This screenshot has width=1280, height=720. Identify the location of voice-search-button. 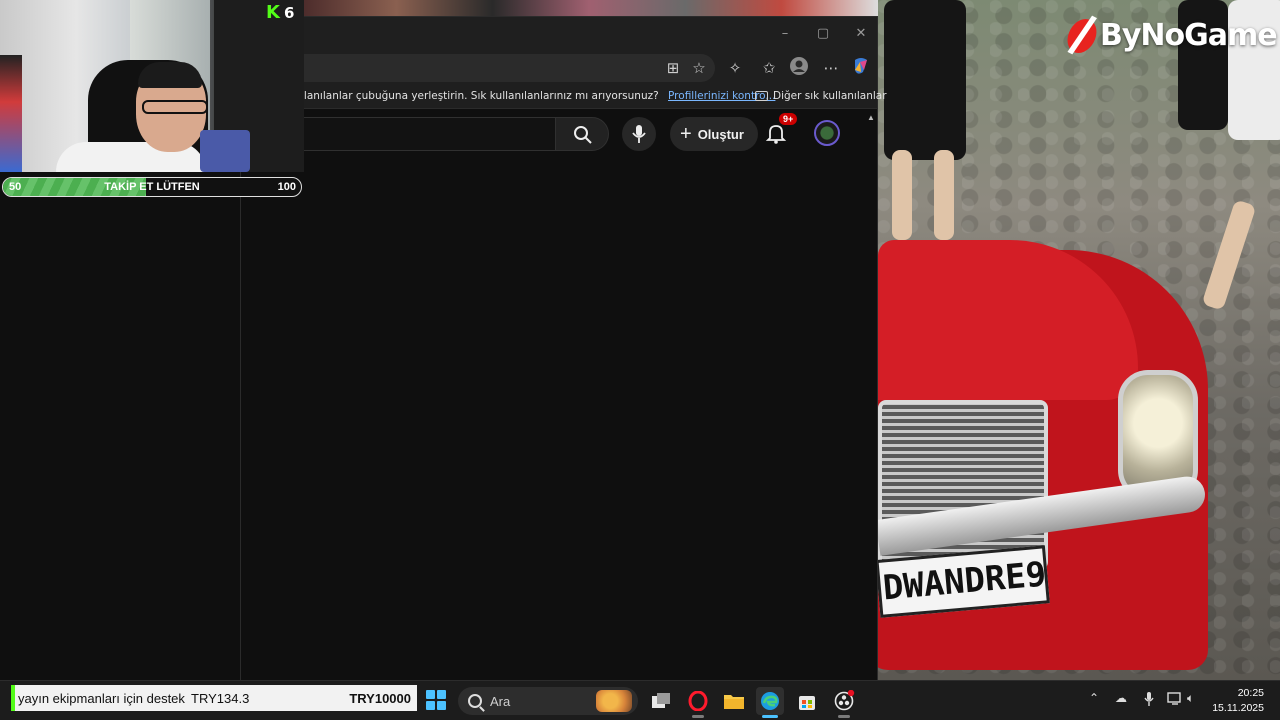
(639, 134).